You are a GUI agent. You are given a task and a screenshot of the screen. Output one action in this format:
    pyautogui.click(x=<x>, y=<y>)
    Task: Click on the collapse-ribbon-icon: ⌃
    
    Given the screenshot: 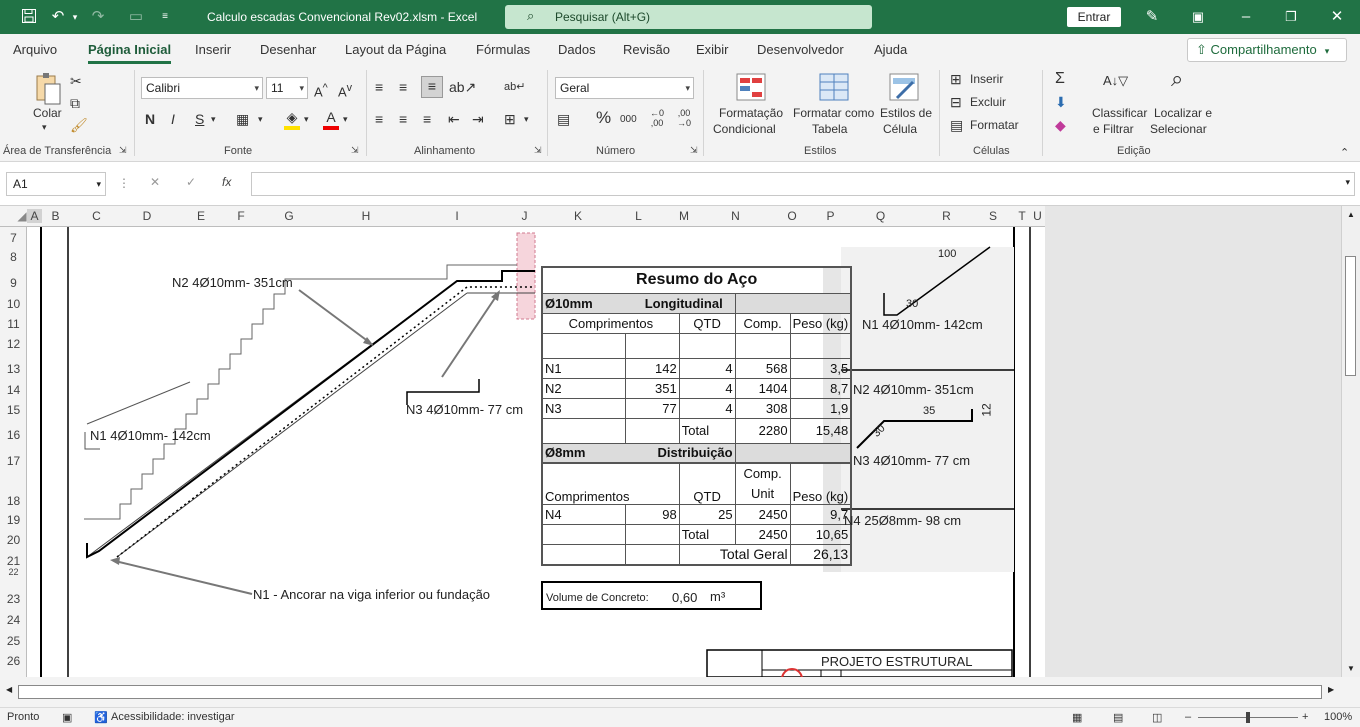 What is the action you would take?
    pyautogui.click(x=1344, y=152)
    